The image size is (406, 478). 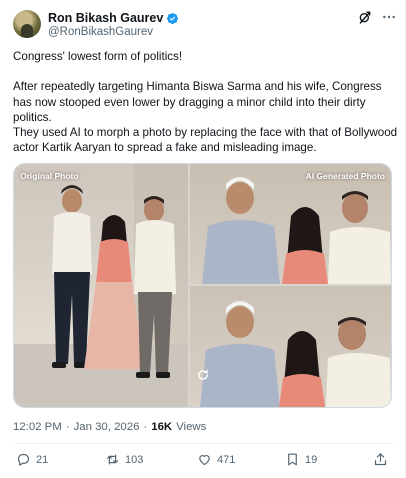 What do you see at coordinates (389, 17) in the screenshot?
I see `more-icon` at bounding box center [389, 17].